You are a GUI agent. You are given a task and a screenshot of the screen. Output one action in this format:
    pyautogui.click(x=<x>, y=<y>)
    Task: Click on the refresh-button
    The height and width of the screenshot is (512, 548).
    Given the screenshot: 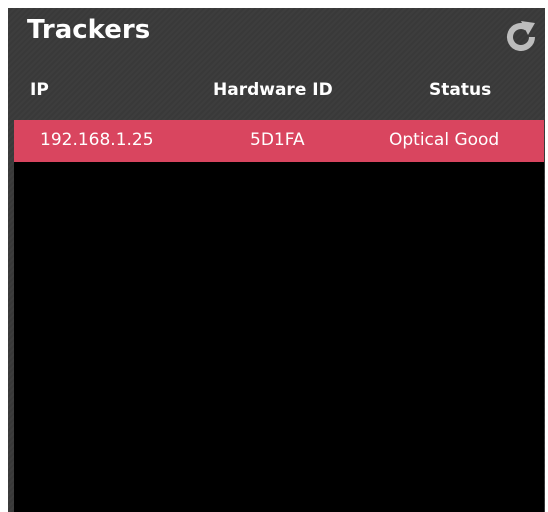 What is the action you would take?
    pyautogui.click(x=521, y=37)
    